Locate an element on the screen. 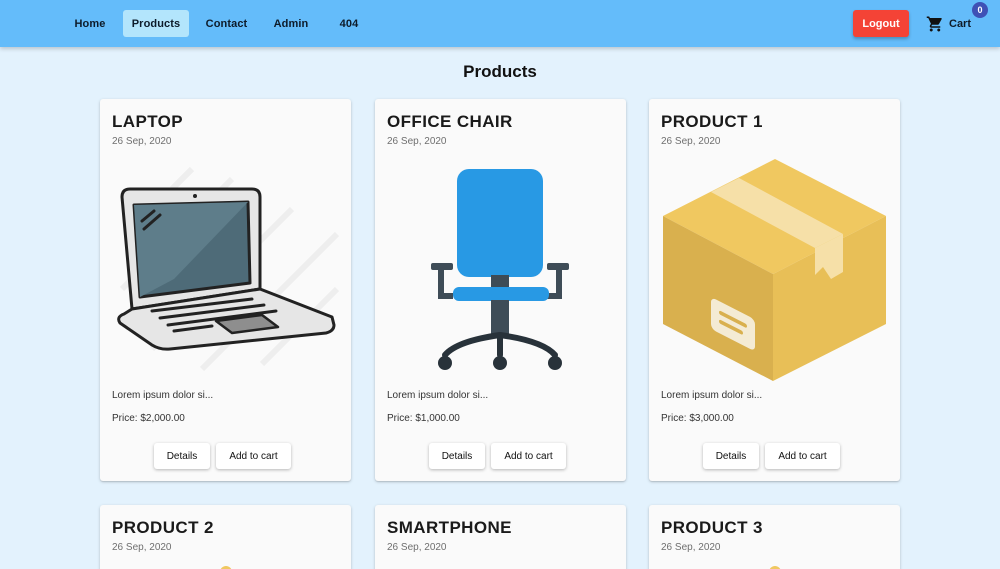  product-price: Price: $1,000.00 is located at coordinates (423, 418).